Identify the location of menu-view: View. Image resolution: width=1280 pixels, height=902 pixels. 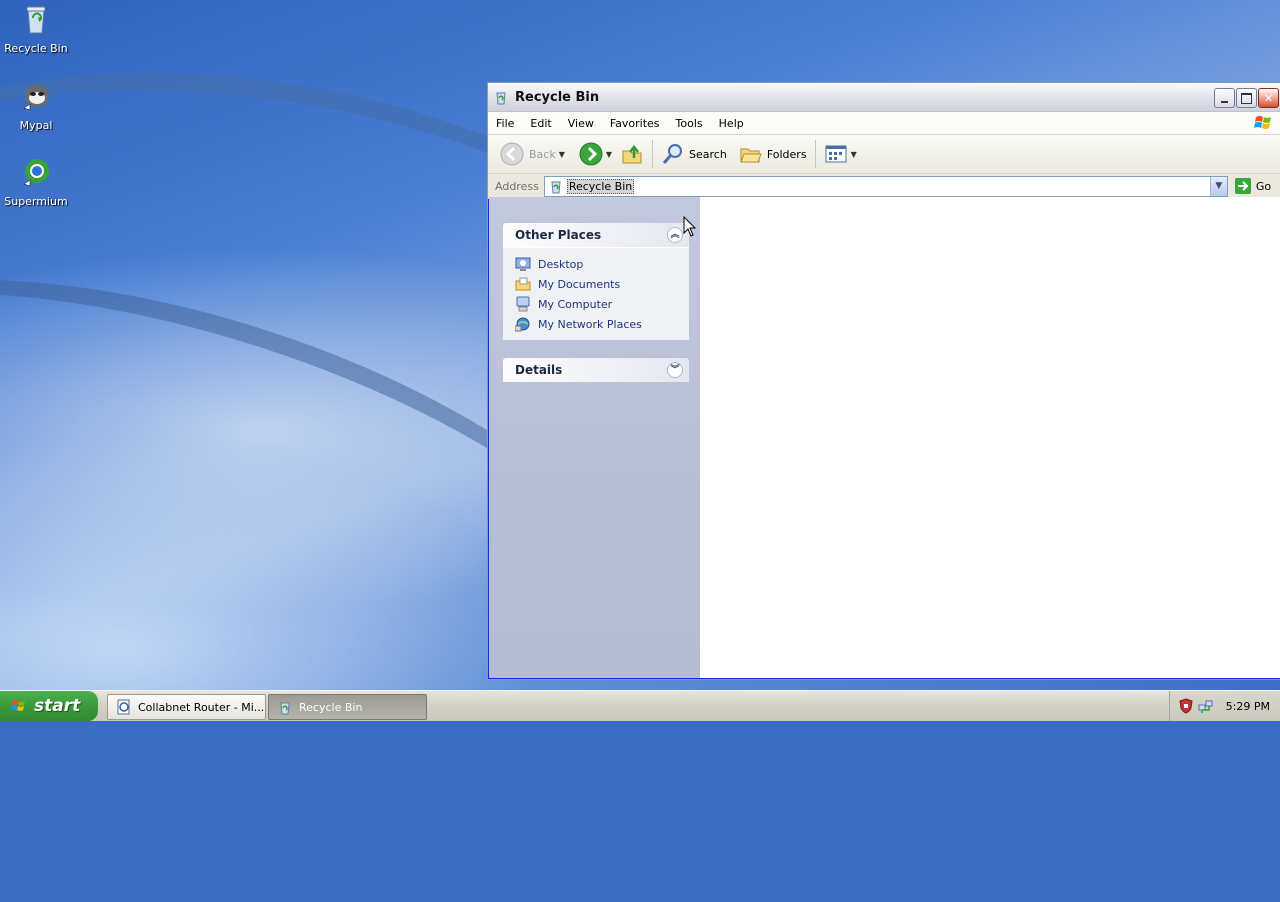
(581, 123).